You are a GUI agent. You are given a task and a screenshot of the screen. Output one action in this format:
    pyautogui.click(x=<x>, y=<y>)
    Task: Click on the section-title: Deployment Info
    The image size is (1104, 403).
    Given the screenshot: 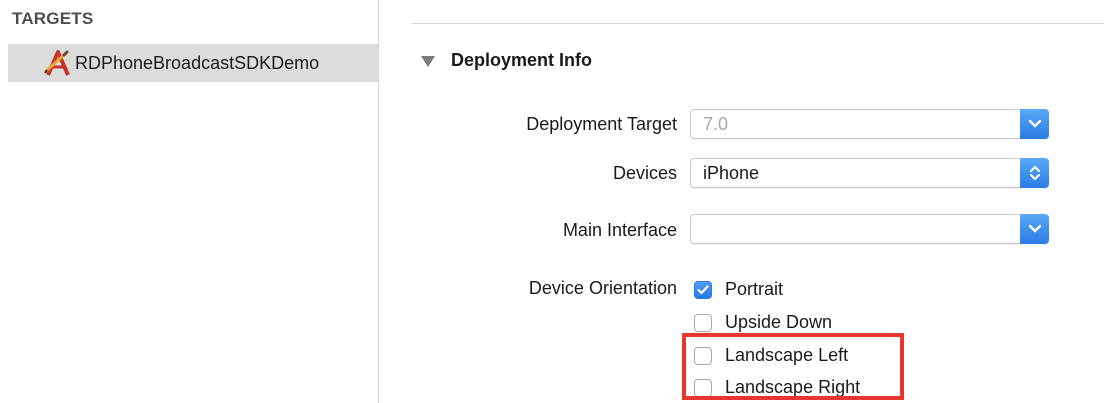 What is the action you would take?
    pyautogui.click(x=522, y=60)
    